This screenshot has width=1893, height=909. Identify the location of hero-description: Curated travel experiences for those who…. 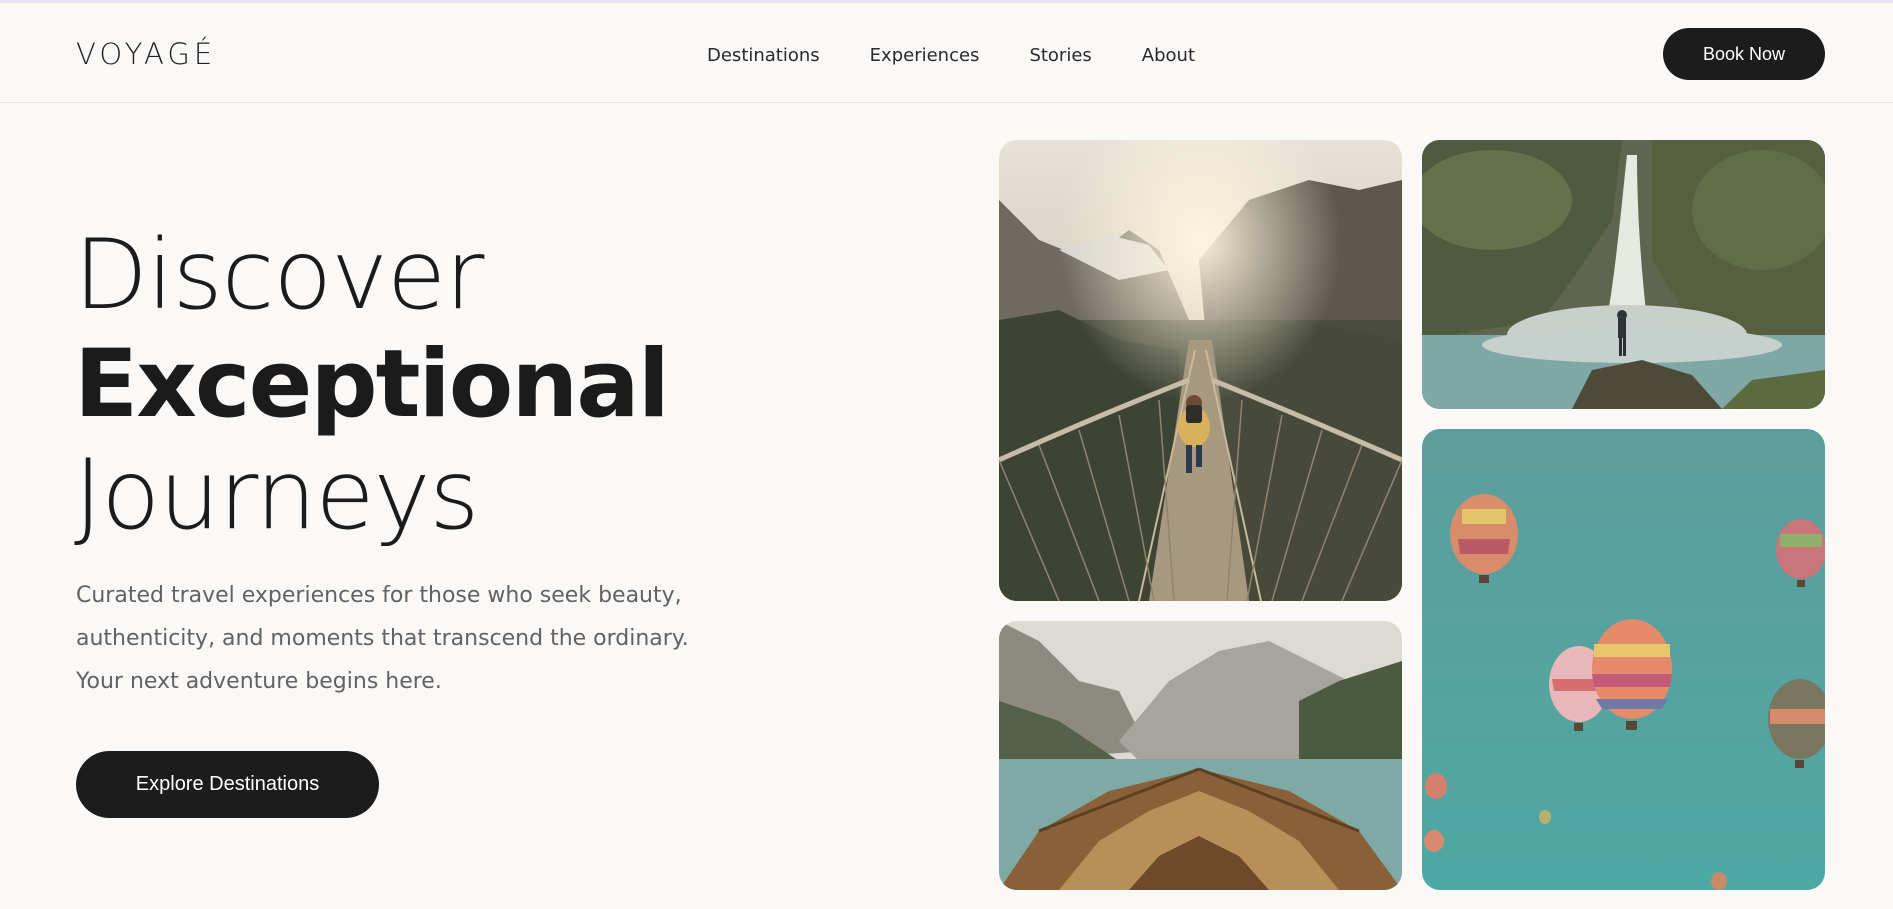
(382, 638).